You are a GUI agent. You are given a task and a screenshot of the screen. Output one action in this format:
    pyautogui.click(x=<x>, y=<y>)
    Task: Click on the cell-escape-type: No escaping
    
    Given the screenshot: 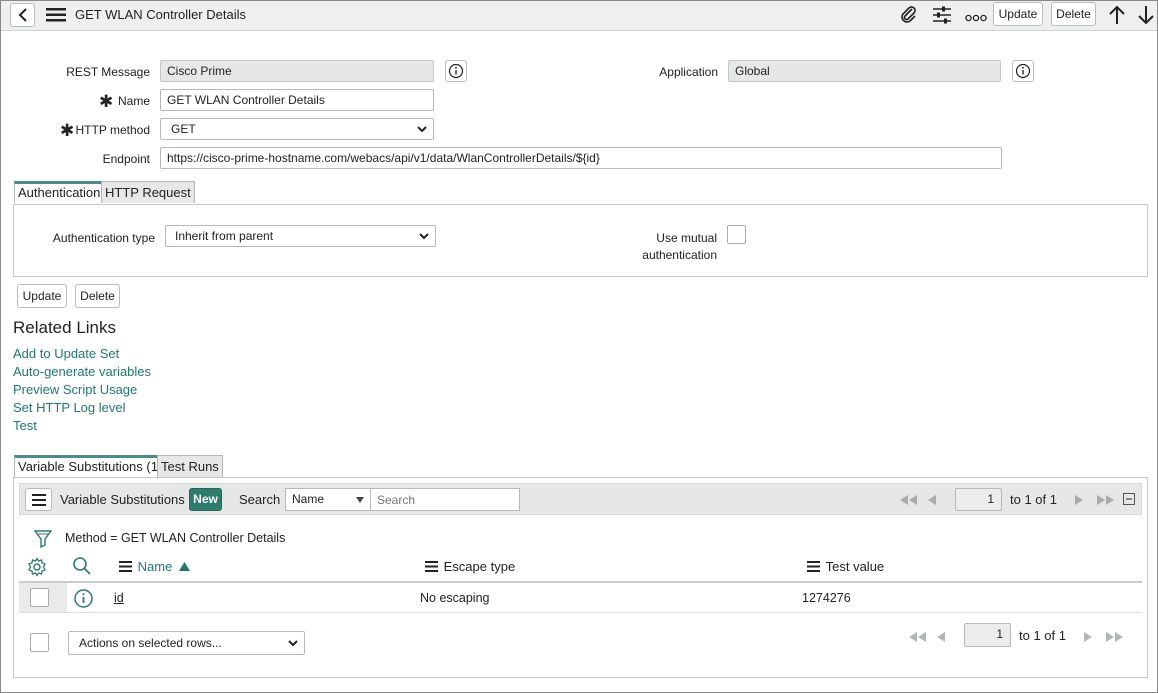 What is the action you would take?
    pyautogui.click(x=455, y=598)
    